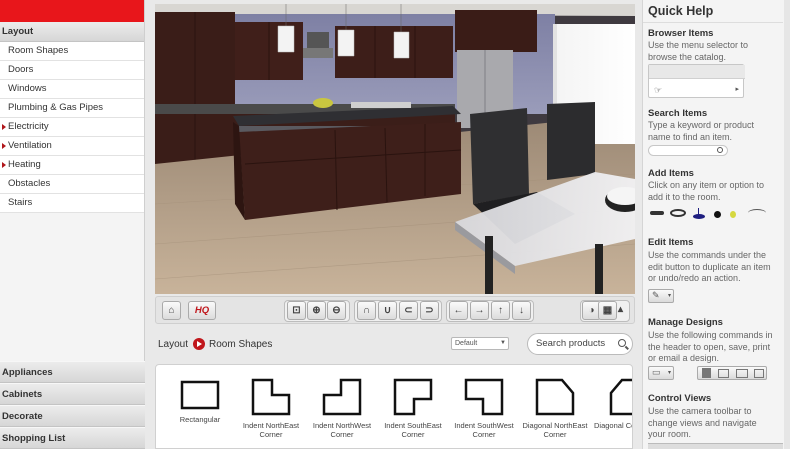 This screenshot has height=449, width=790. I want to click on caret-up-icon: ▴, so click(620, 309).